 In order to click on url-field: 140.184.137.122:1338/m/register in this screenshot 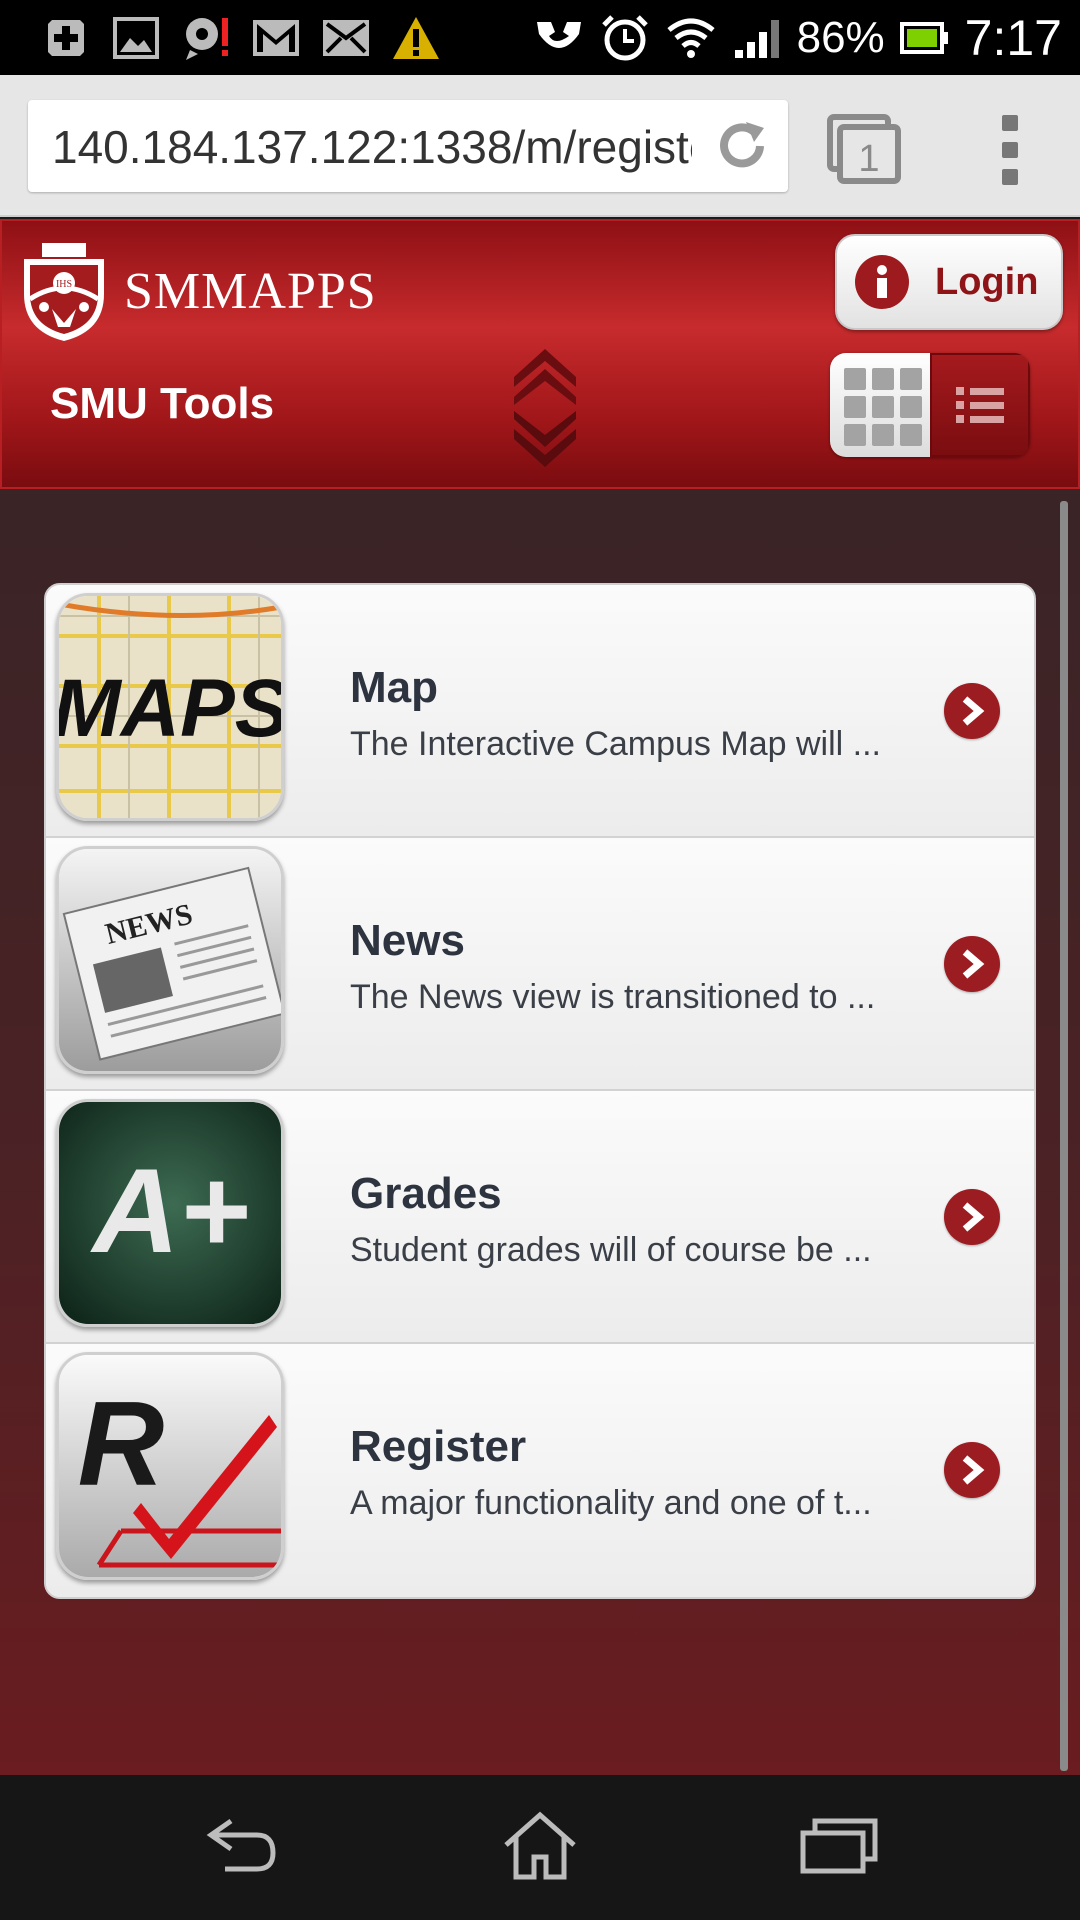, I will do `click(408, 146)`.